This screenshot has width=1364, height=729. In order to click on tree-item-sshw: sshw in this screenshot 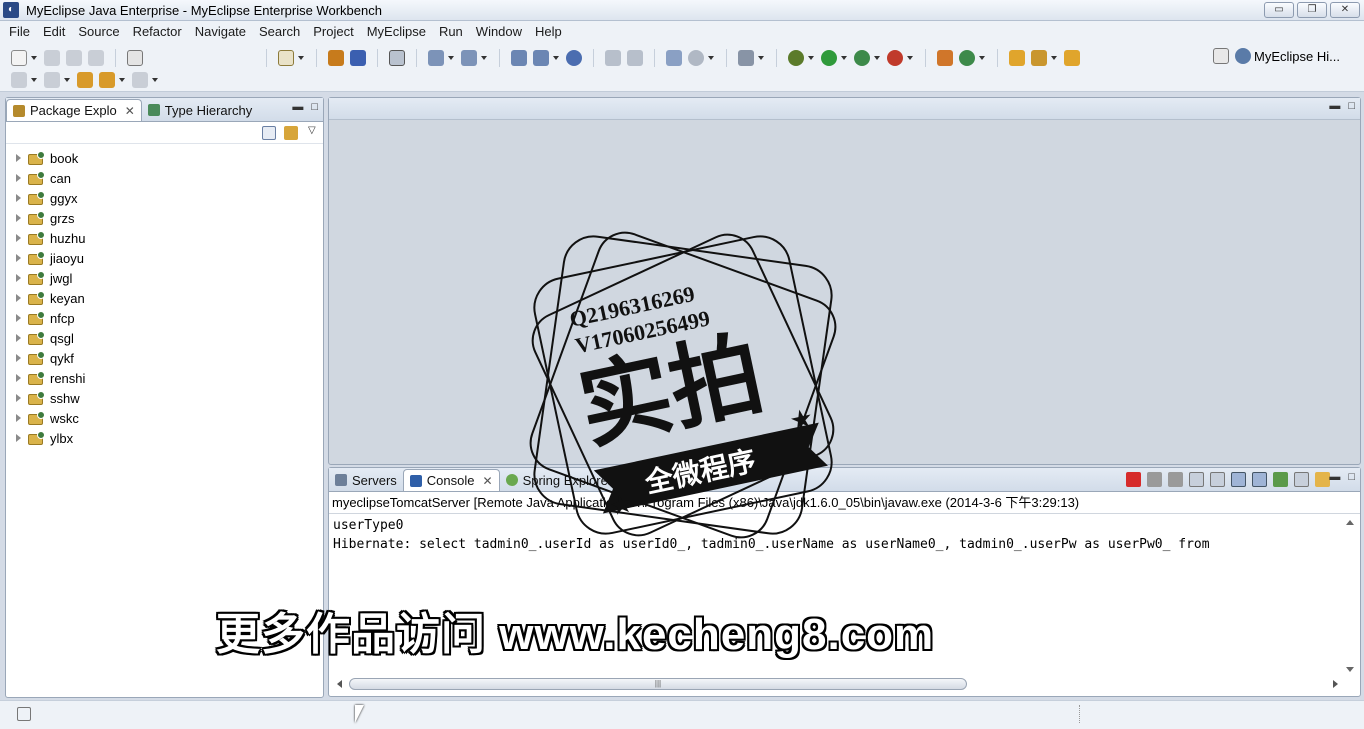, I will do `click(164, 398)`.